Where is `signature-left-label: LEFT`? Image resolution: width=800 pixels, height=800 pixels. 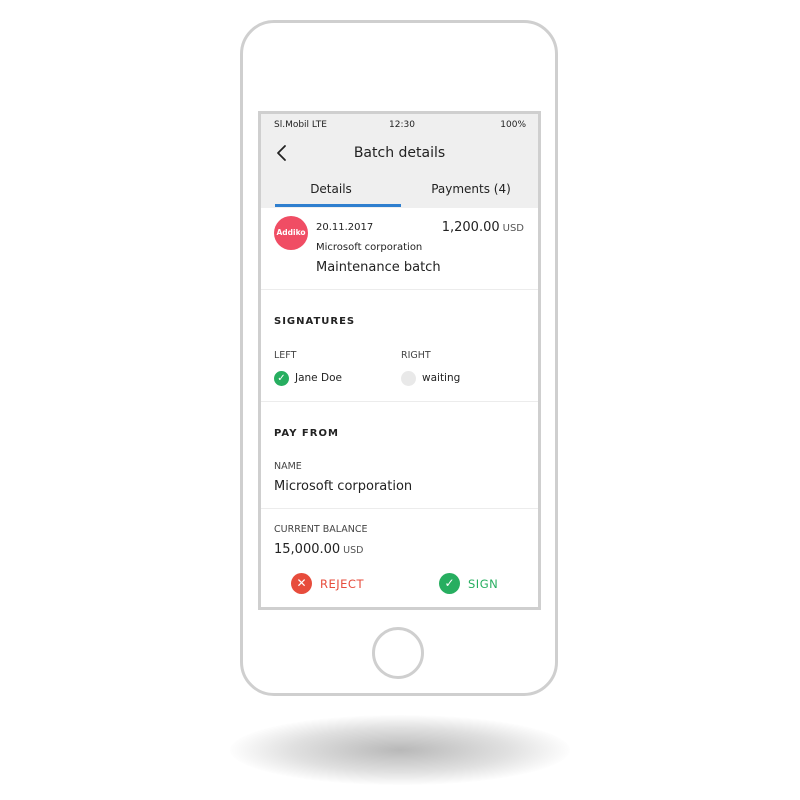 signature-left-label: LEFT is located at coordinates (285, 355).